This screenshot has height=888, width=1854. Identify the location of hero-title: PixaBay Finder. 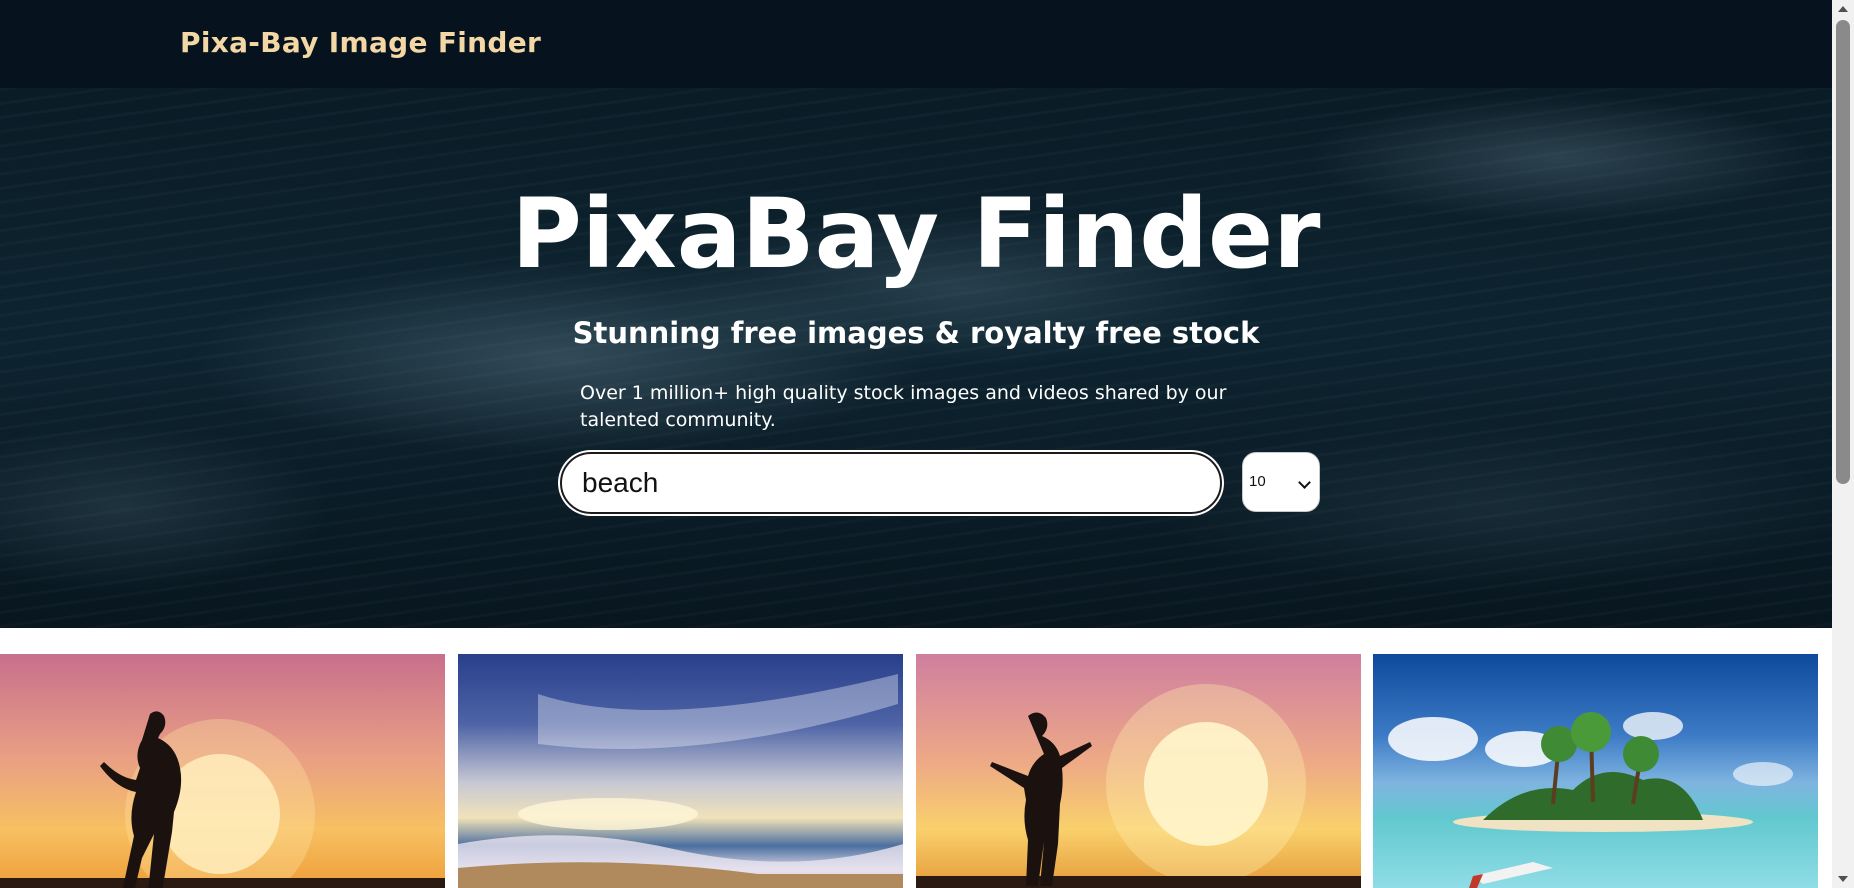
(916, 234).